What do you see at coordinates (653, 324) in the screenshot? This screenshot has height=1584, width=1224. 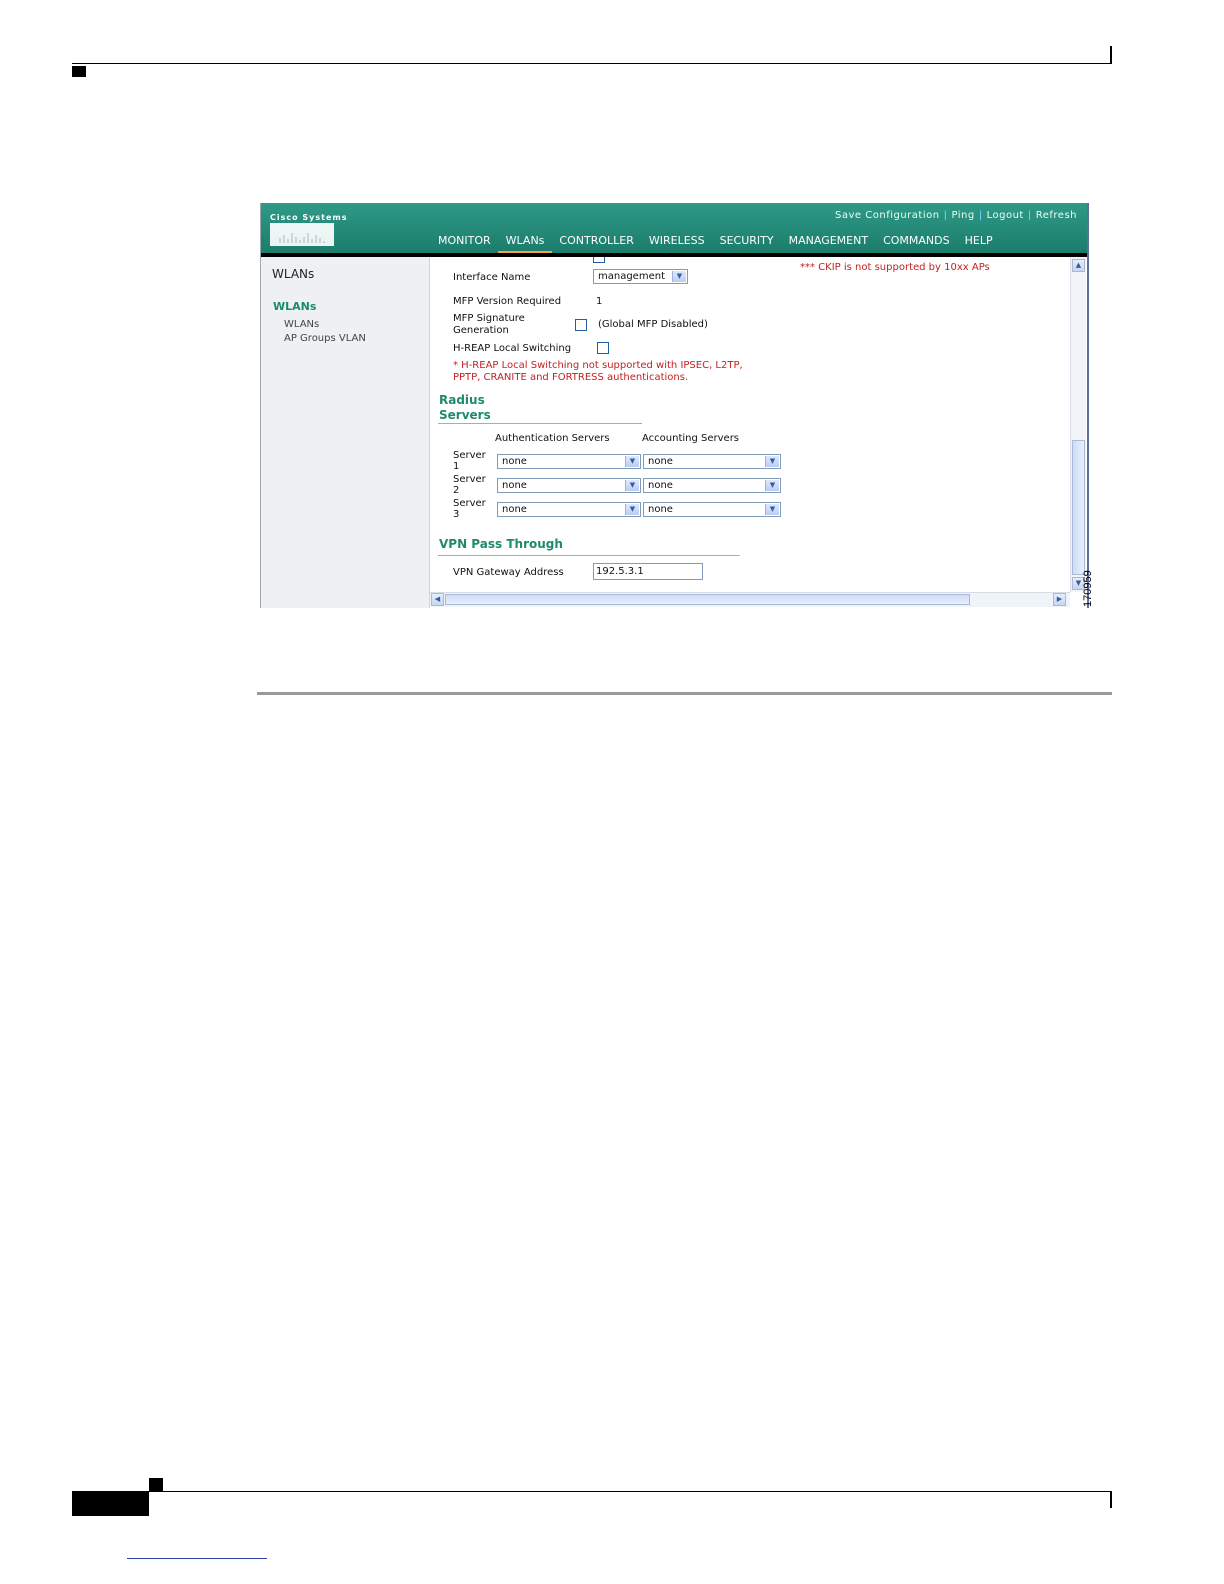 I see `global-mfp-note: (Global MFP Disabled)` at bounding box center [653, 324].